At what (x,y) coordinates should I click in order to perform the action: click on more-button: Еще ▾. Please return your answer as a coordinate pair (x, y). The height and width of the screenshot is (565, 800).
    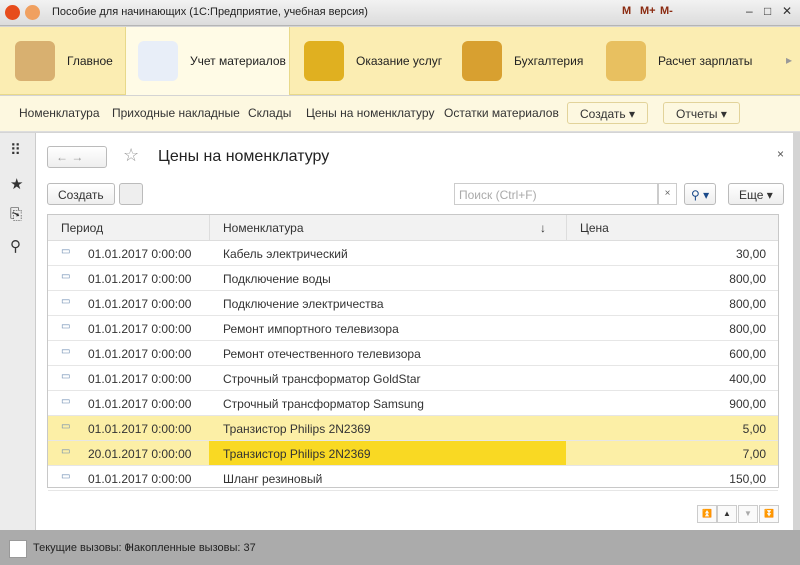
    Looking at the image, I should click on (756, 194).